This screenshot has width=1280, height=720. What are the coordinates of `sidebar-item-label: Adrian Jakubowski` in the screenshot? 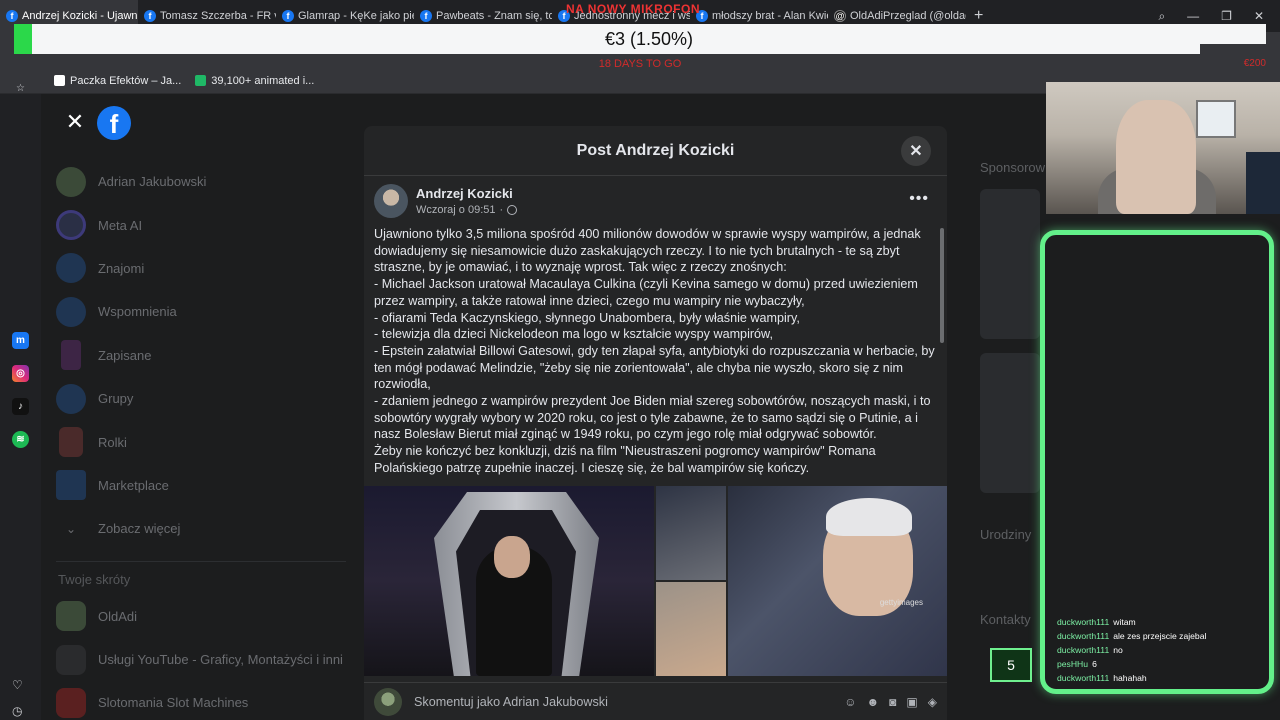 It's located at (152, 182).